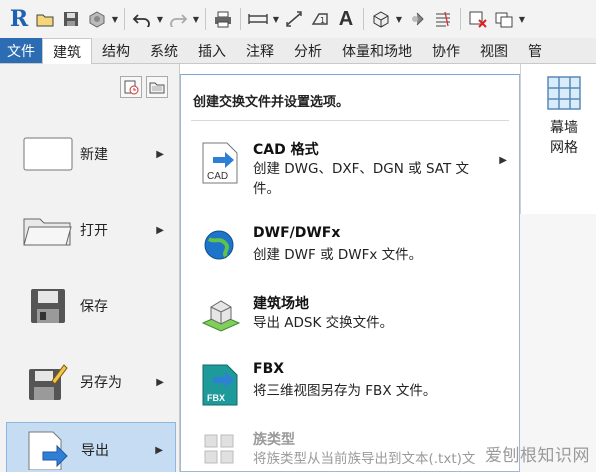  I want to click on undo-icon, so click(142, 19).